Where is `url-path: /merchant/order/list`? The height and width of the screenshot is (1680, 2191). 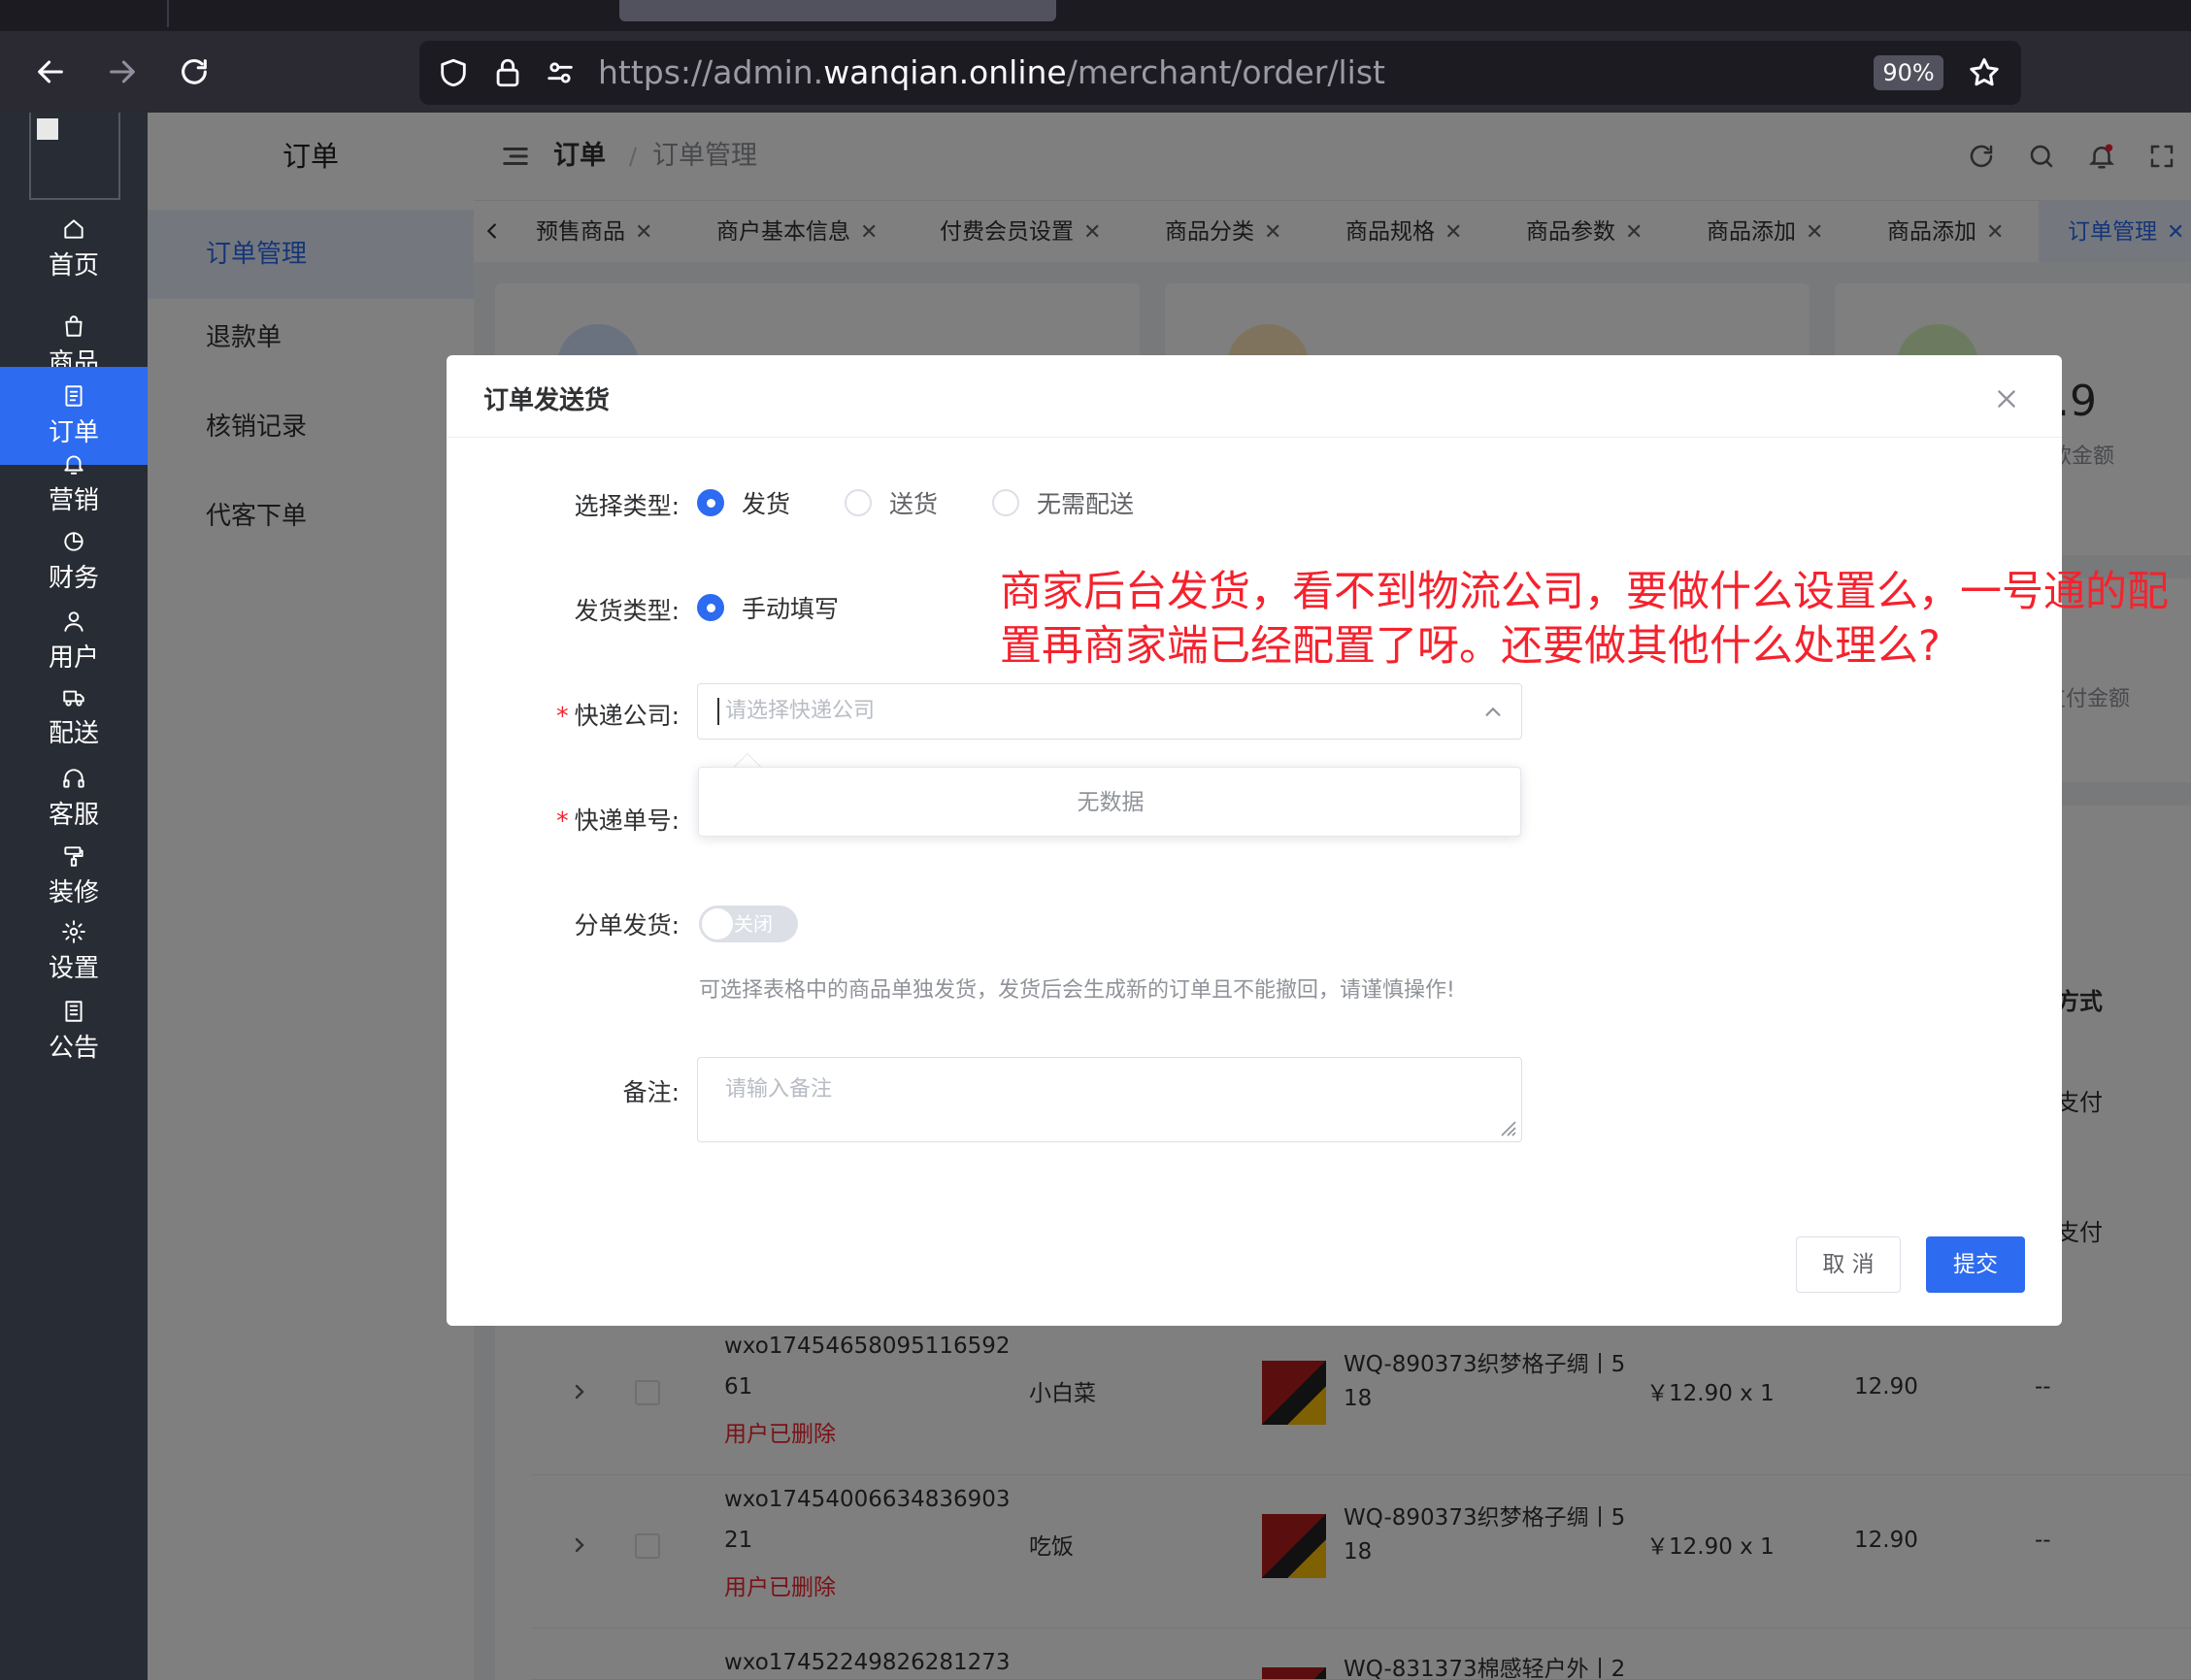 url-path: /merchant/order/list is located at coordinates (1225, 72).